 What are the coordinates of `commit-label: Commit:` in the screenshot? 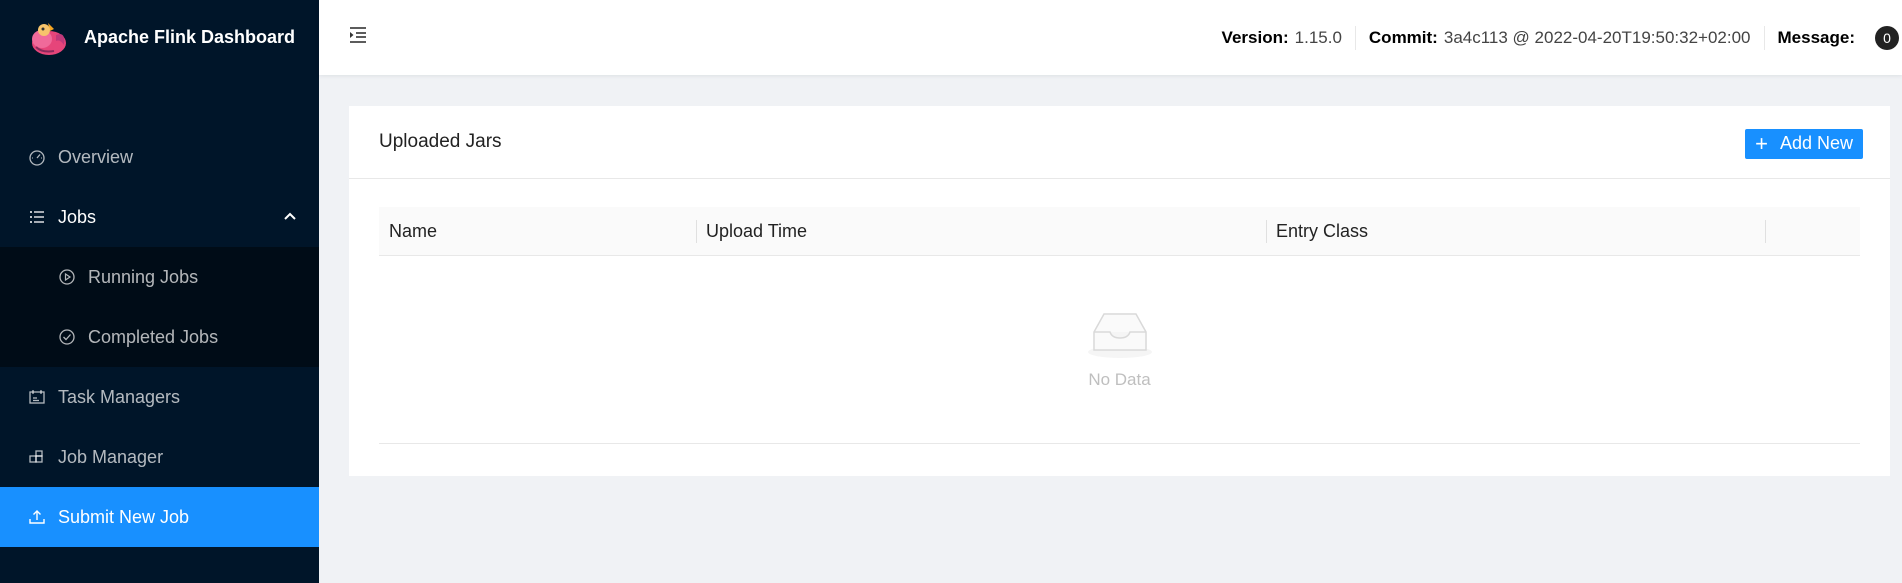 It's located at (1403, 37).